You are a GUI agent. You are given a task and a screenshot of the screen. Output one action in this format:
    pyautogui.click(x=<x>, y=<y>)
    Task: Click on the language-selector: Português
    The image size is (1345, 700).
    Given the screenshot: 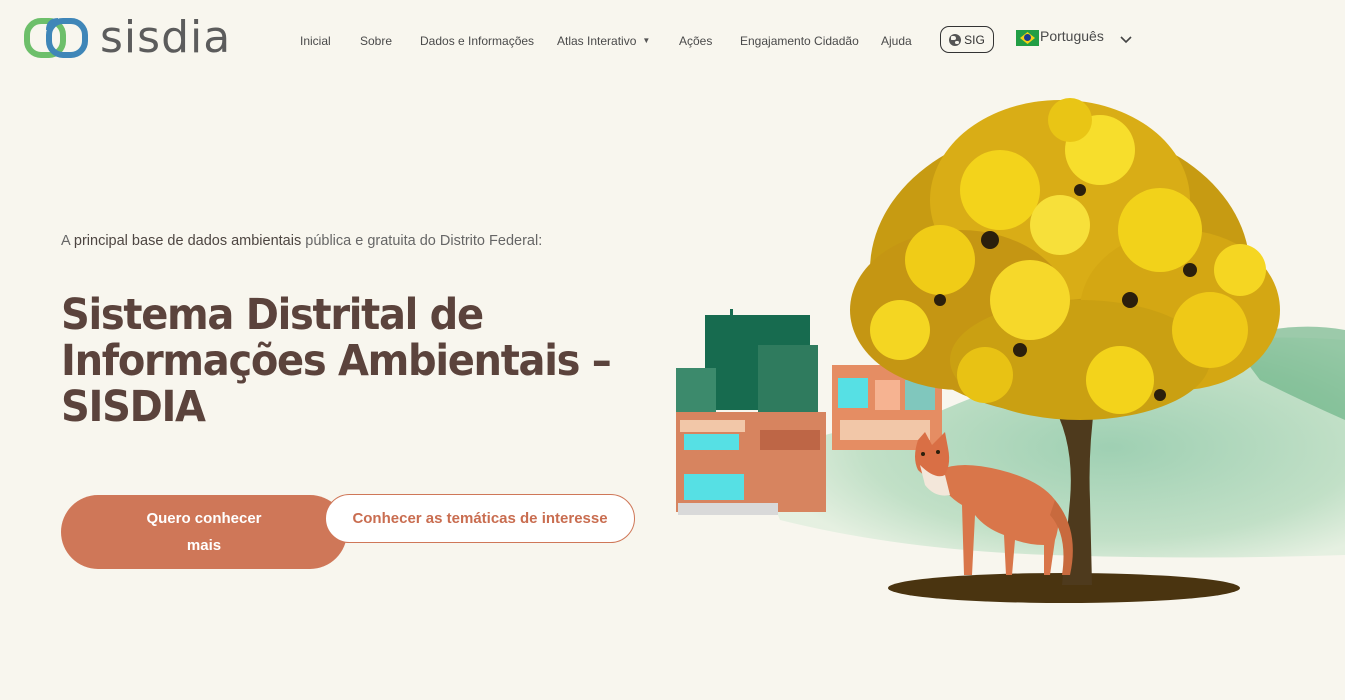 What is the action you would take?
    pyautogui.click(x=1060, y=37)
    